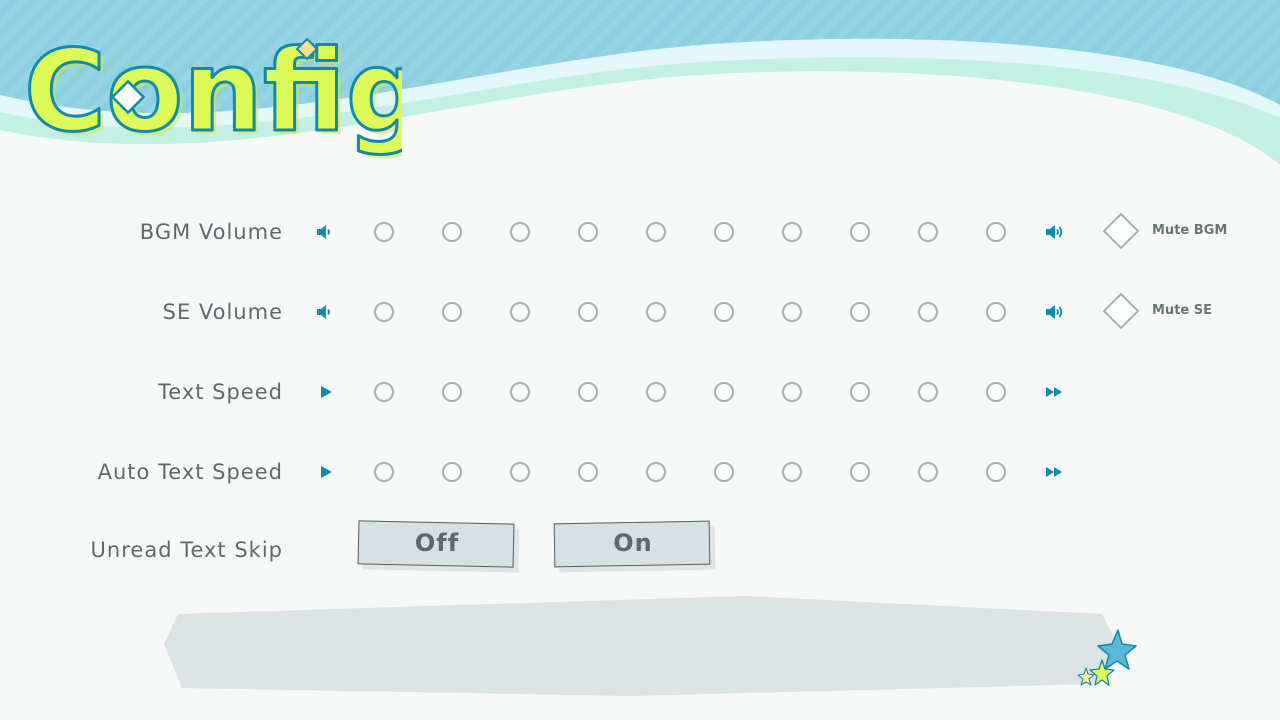 This screenshot has height=720, width=1280. What do you see at coordinates (640, 472) in the screenshot?
I see `auto-text-speed-row: Auto Text Speed` at bounding box center [640, 472].